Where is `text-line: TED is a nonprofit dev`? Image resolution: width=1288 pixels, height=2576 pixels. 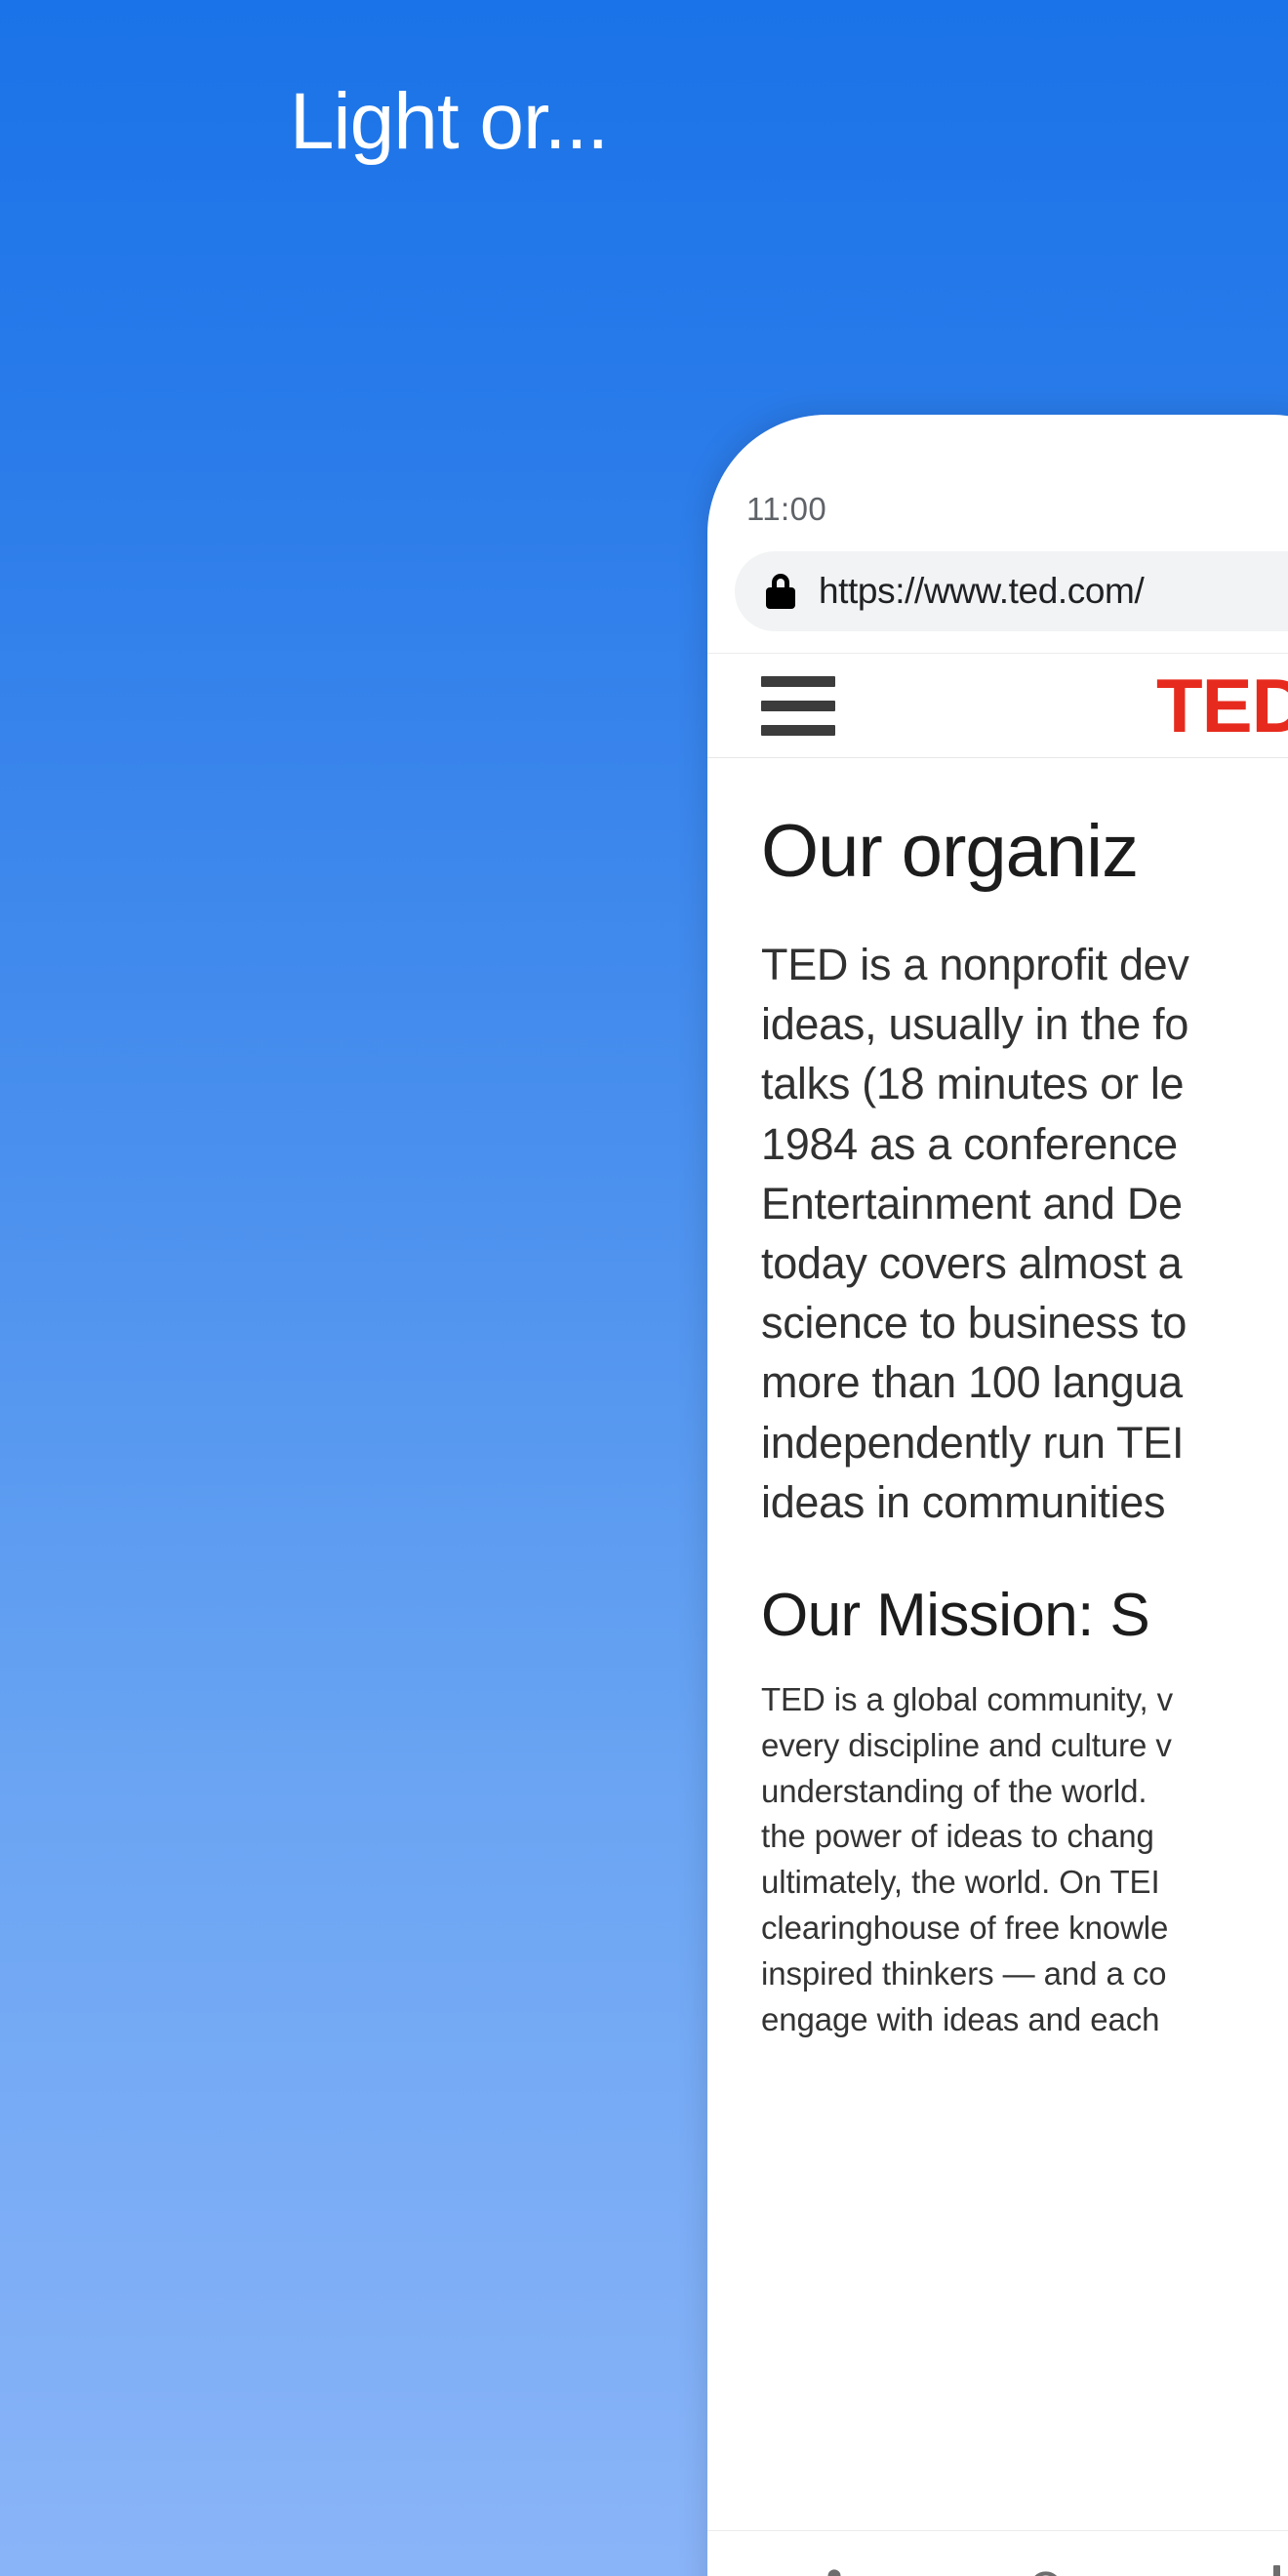 text-line: TED is a nonprofit dev is located at coordinates (975, 964).